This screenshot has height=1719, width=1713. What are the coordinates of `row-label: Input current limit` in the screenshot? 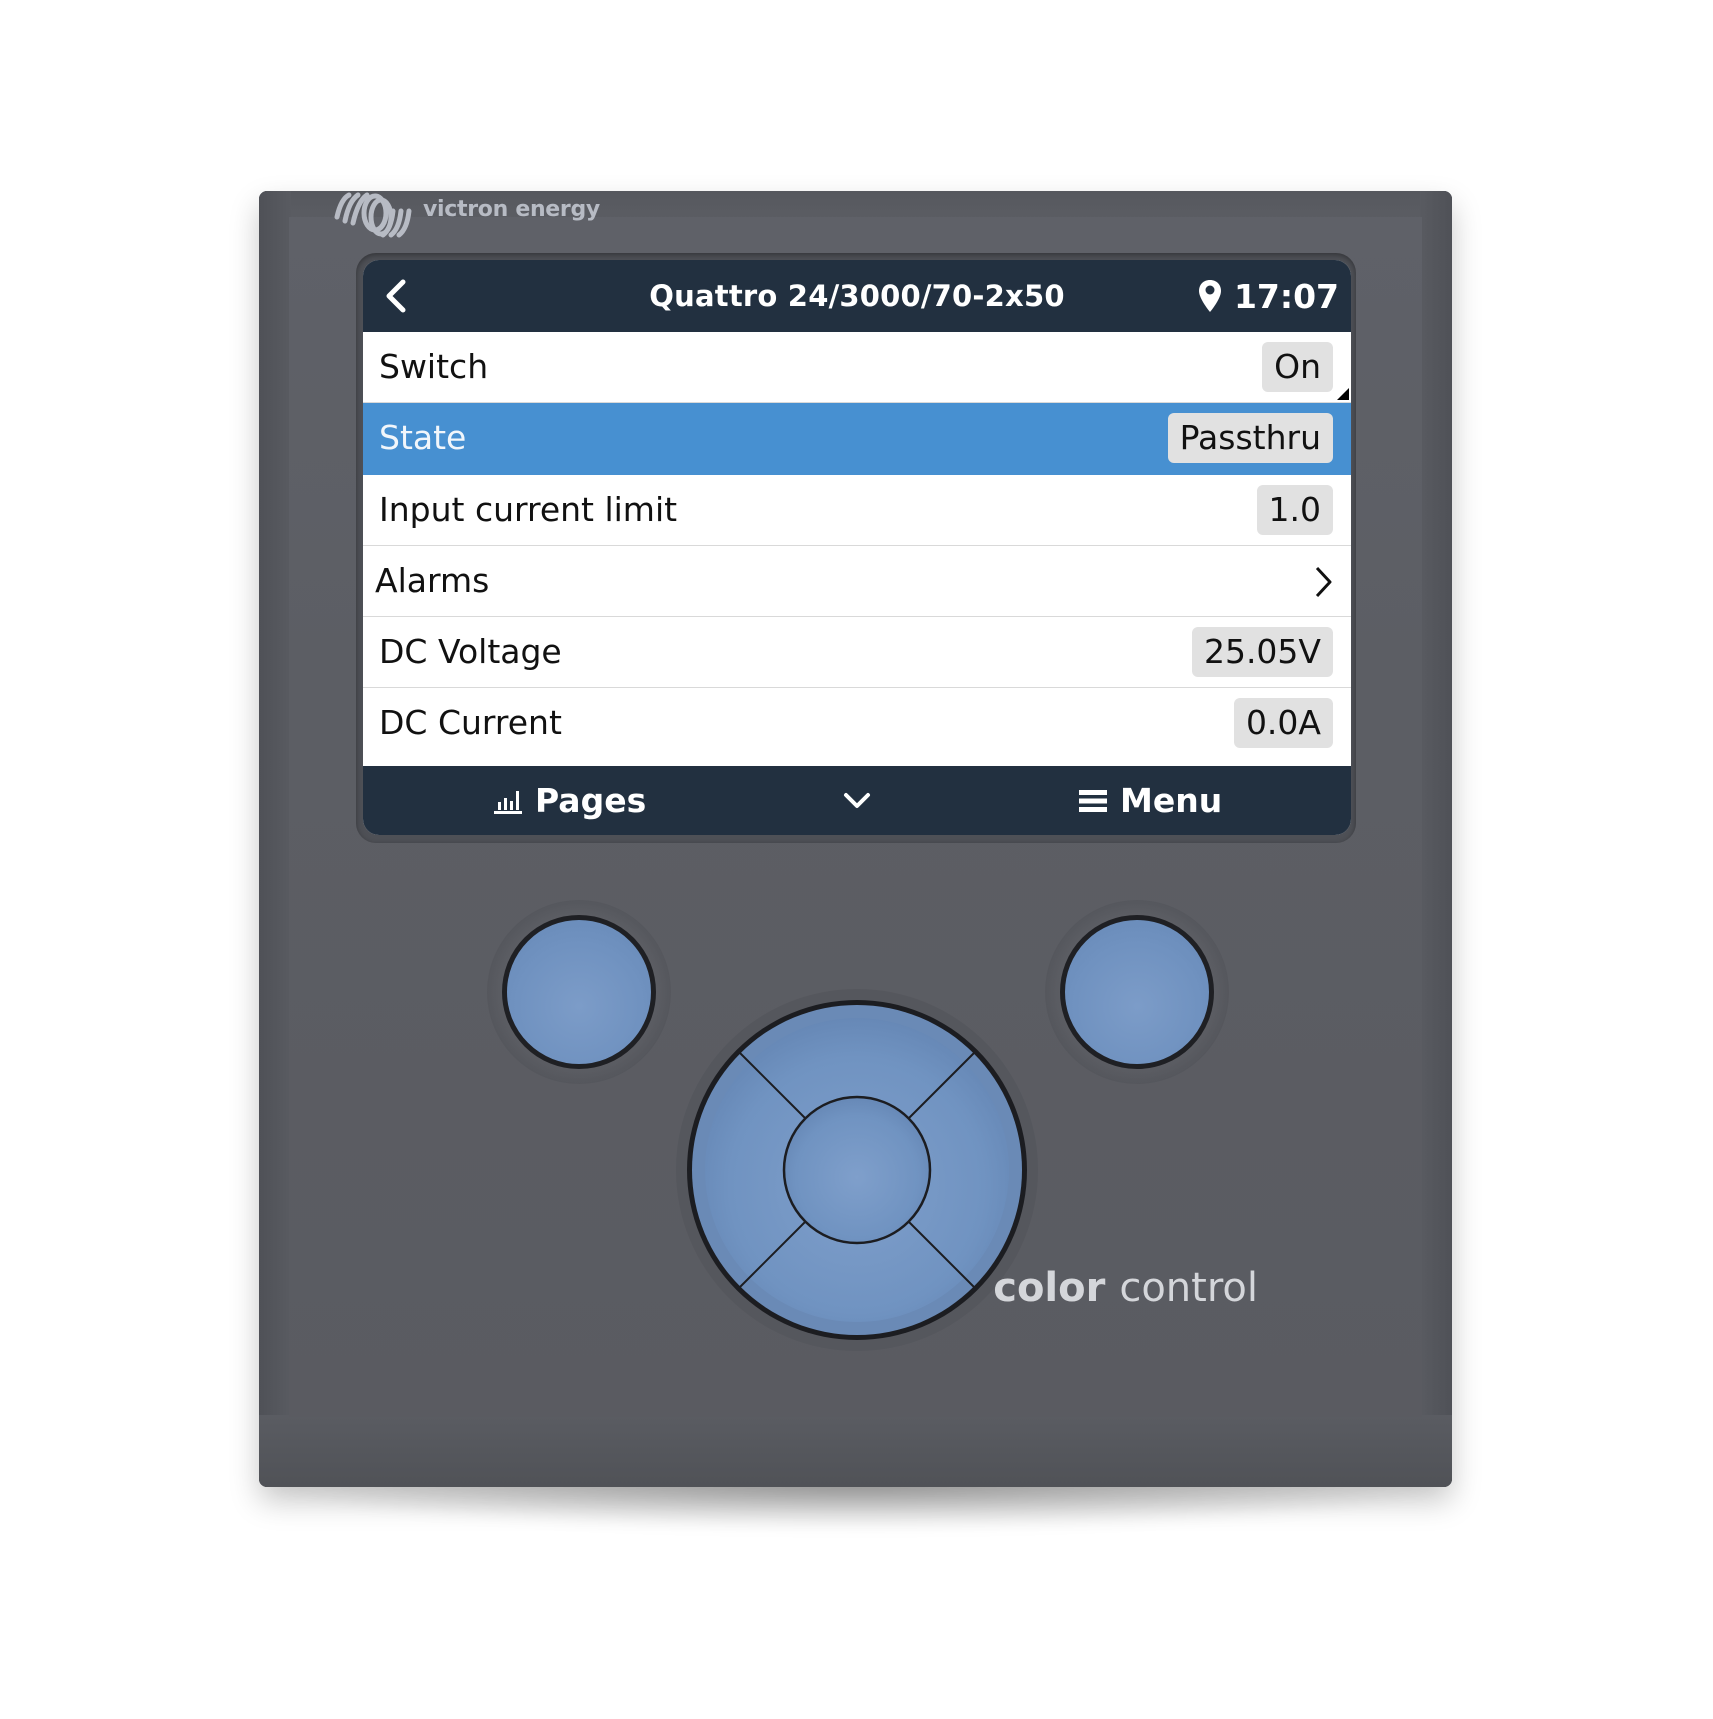 It's located at (528, 509).